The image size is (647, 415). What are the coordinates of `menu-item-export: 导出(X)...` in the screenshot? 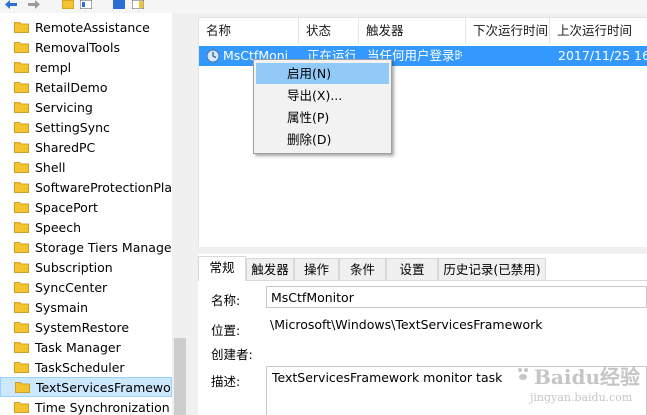 It's located at (322, 95).